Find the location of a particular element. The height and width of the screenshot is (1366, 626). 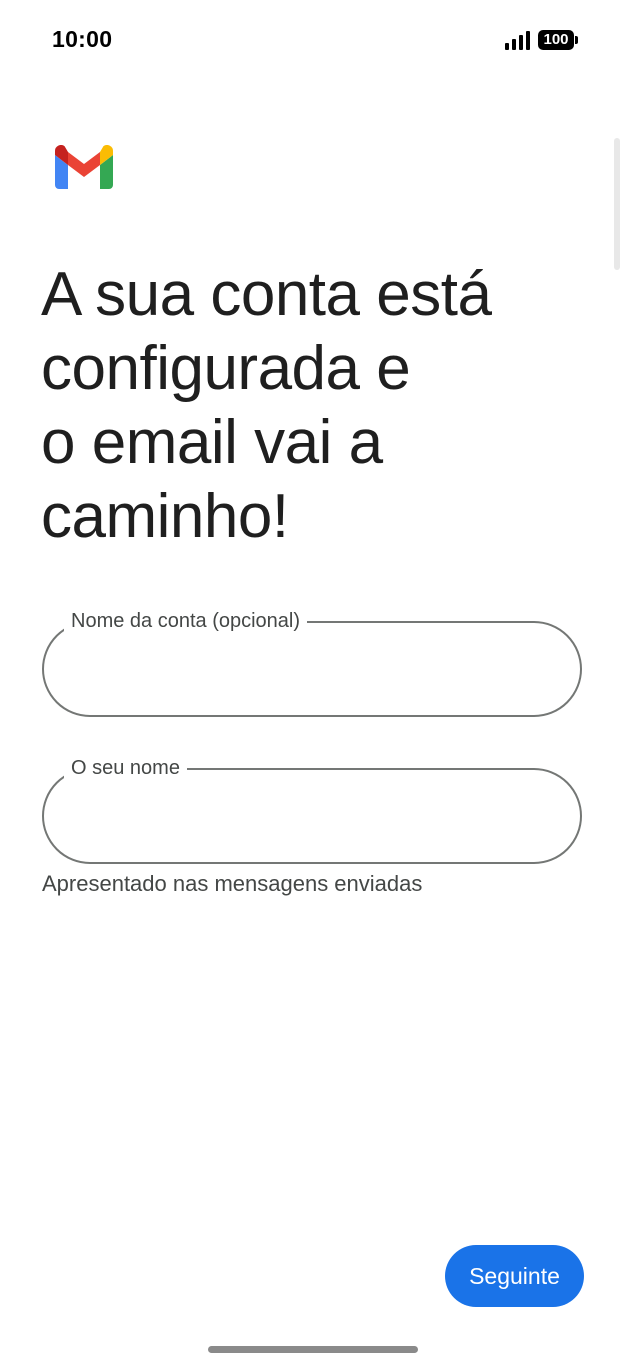

account-name-field: Nome da conta (opcional) is located at coordinates (312, 663).